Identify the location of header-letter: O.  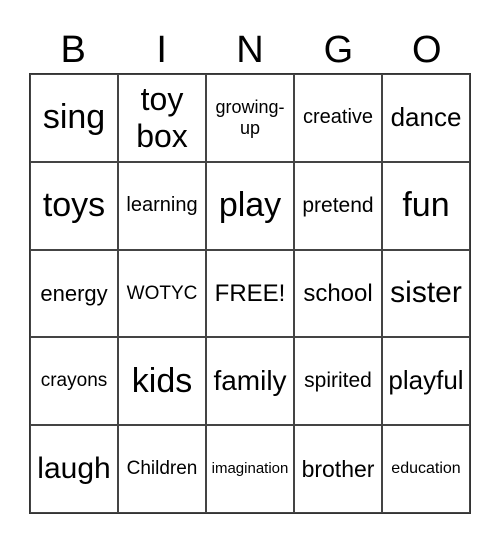
(427, 50).